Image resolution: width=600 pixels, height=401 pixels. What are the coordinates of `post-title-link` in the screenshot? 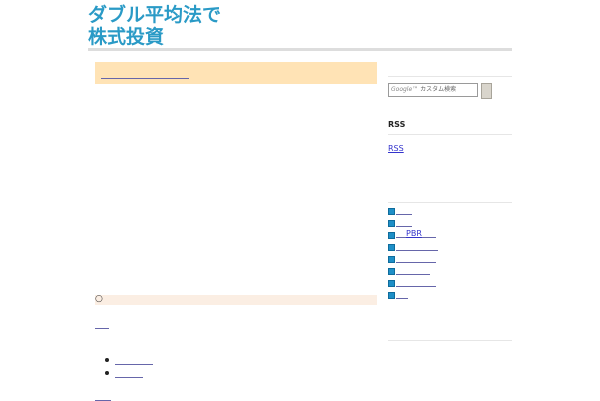 It's located at (145, 72).